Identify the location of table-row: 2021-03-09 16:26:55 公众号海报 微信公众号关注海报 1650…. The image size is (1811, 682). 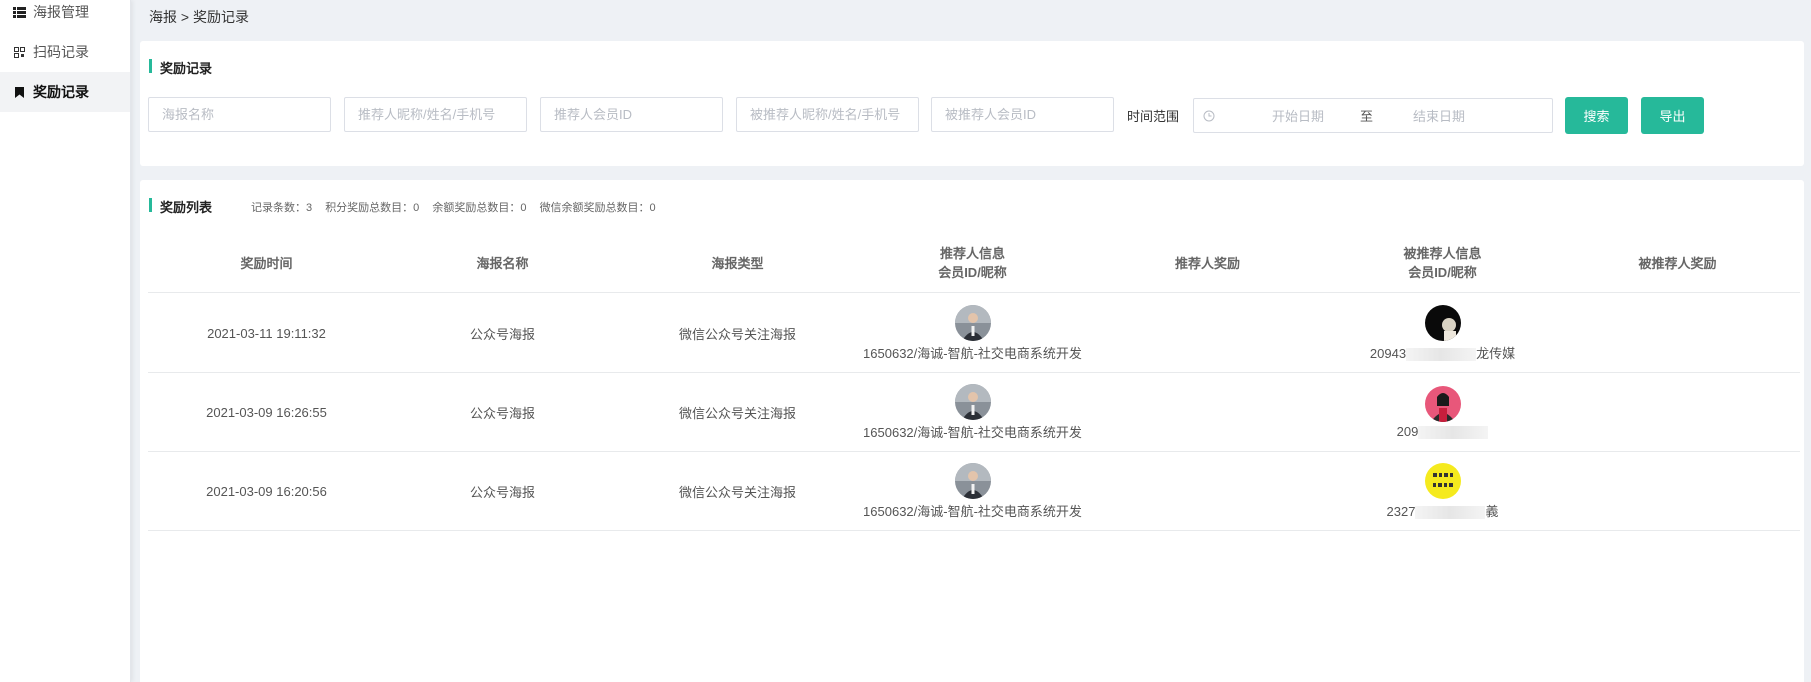
(974, 412).